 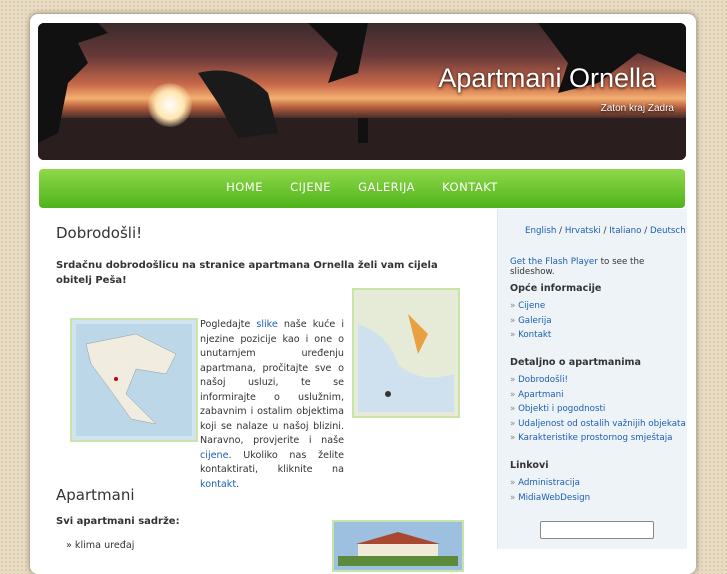 I want to click on site-title: Apartmani Ornella, so click(x=547, y=78).